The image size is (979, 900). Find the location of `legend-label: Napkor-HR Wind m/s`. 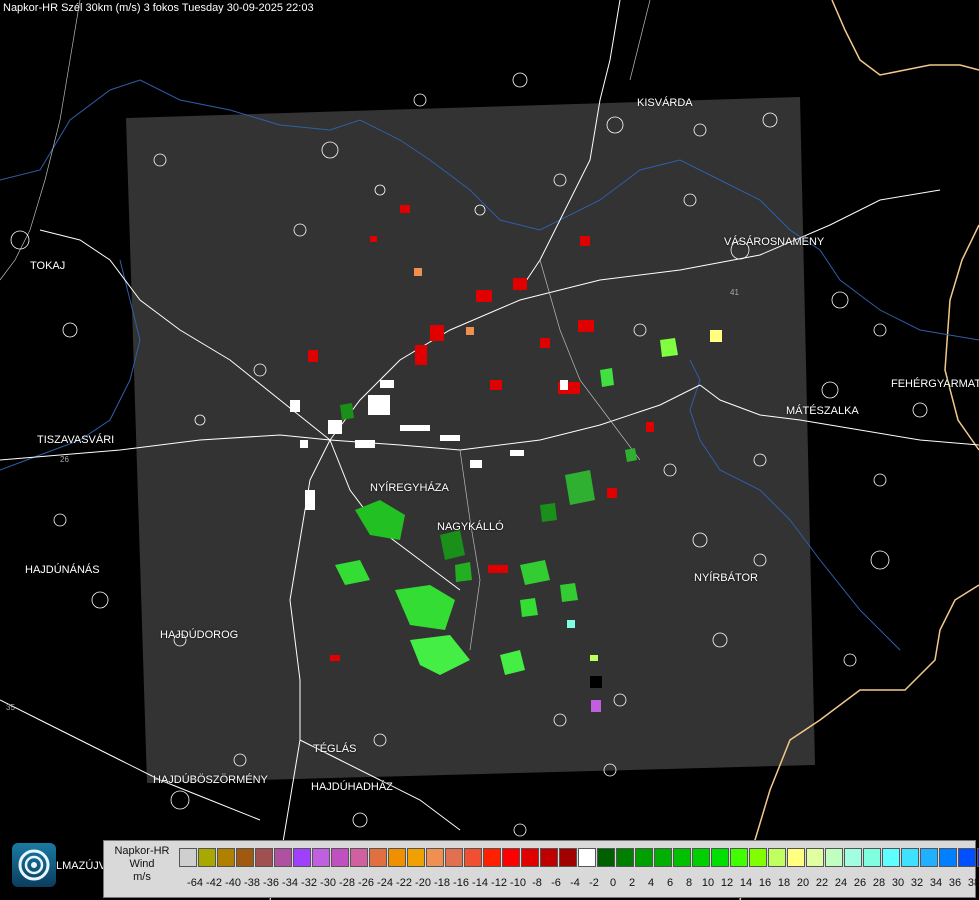

legend-label: Napkor-HR Wind m/s is located at coordinates (142, 864).